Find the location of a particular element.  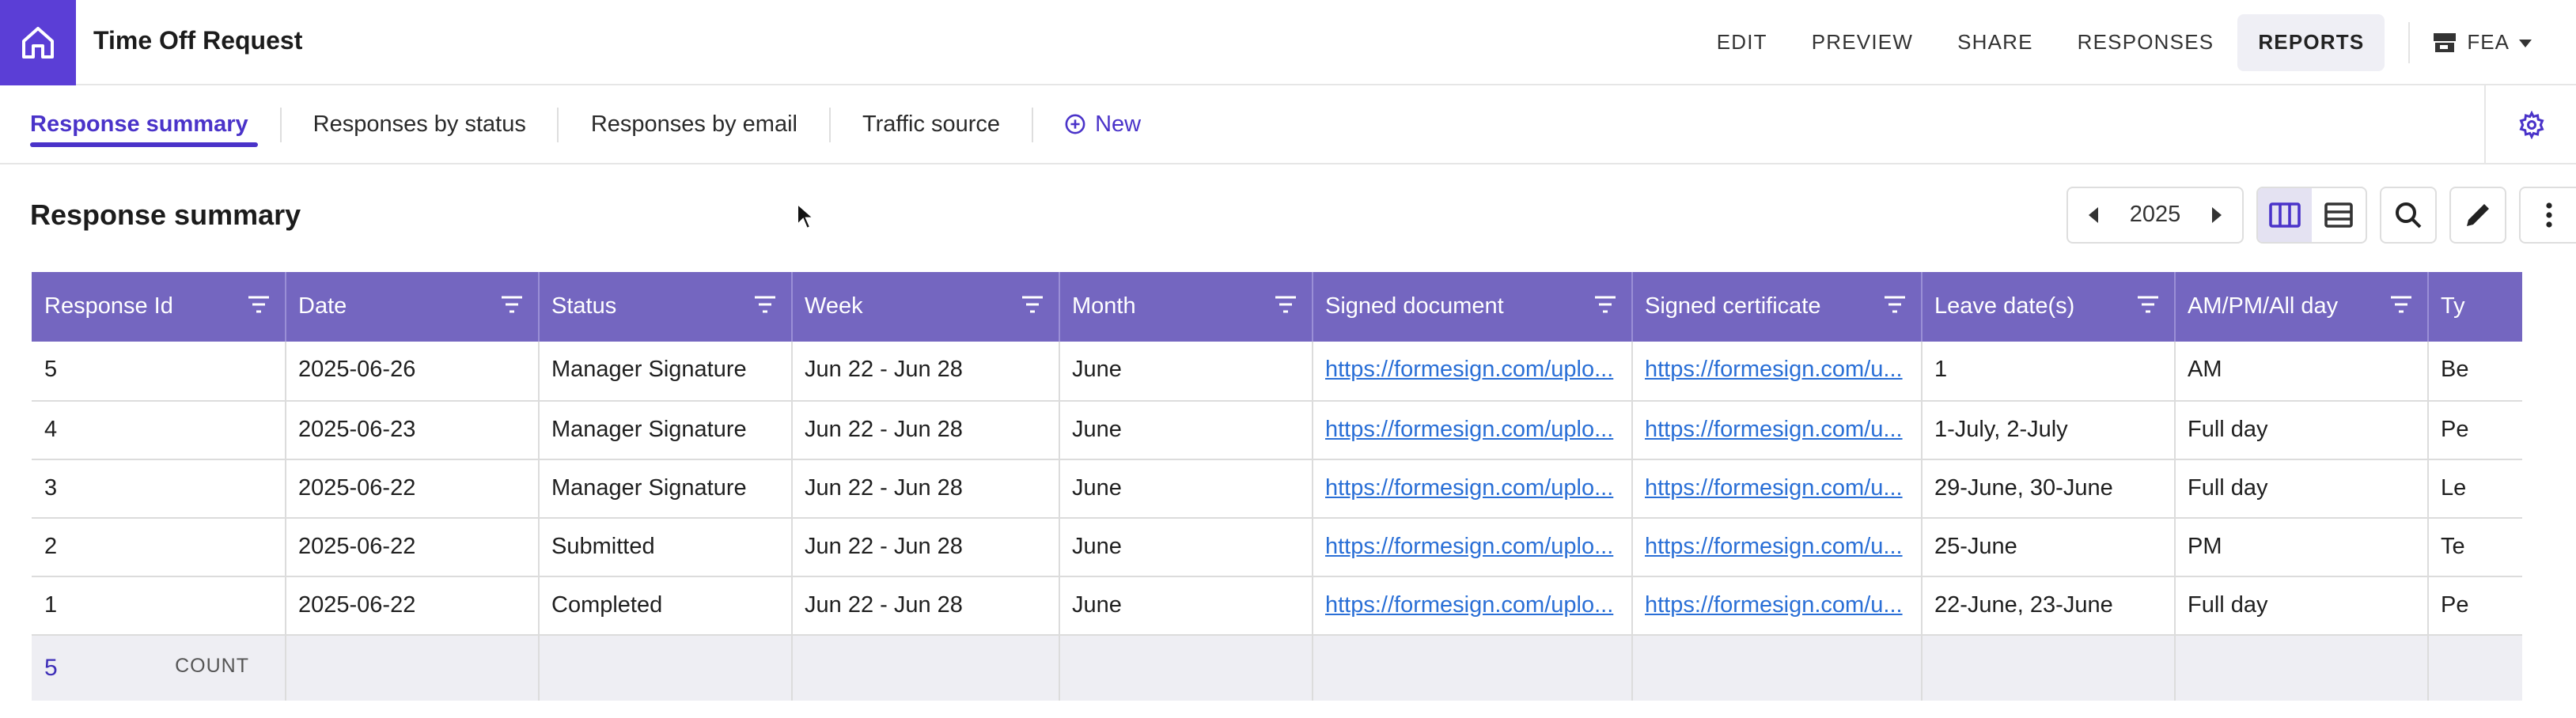

column-header: Leave date(s) is located at coordinates (2048, 307).